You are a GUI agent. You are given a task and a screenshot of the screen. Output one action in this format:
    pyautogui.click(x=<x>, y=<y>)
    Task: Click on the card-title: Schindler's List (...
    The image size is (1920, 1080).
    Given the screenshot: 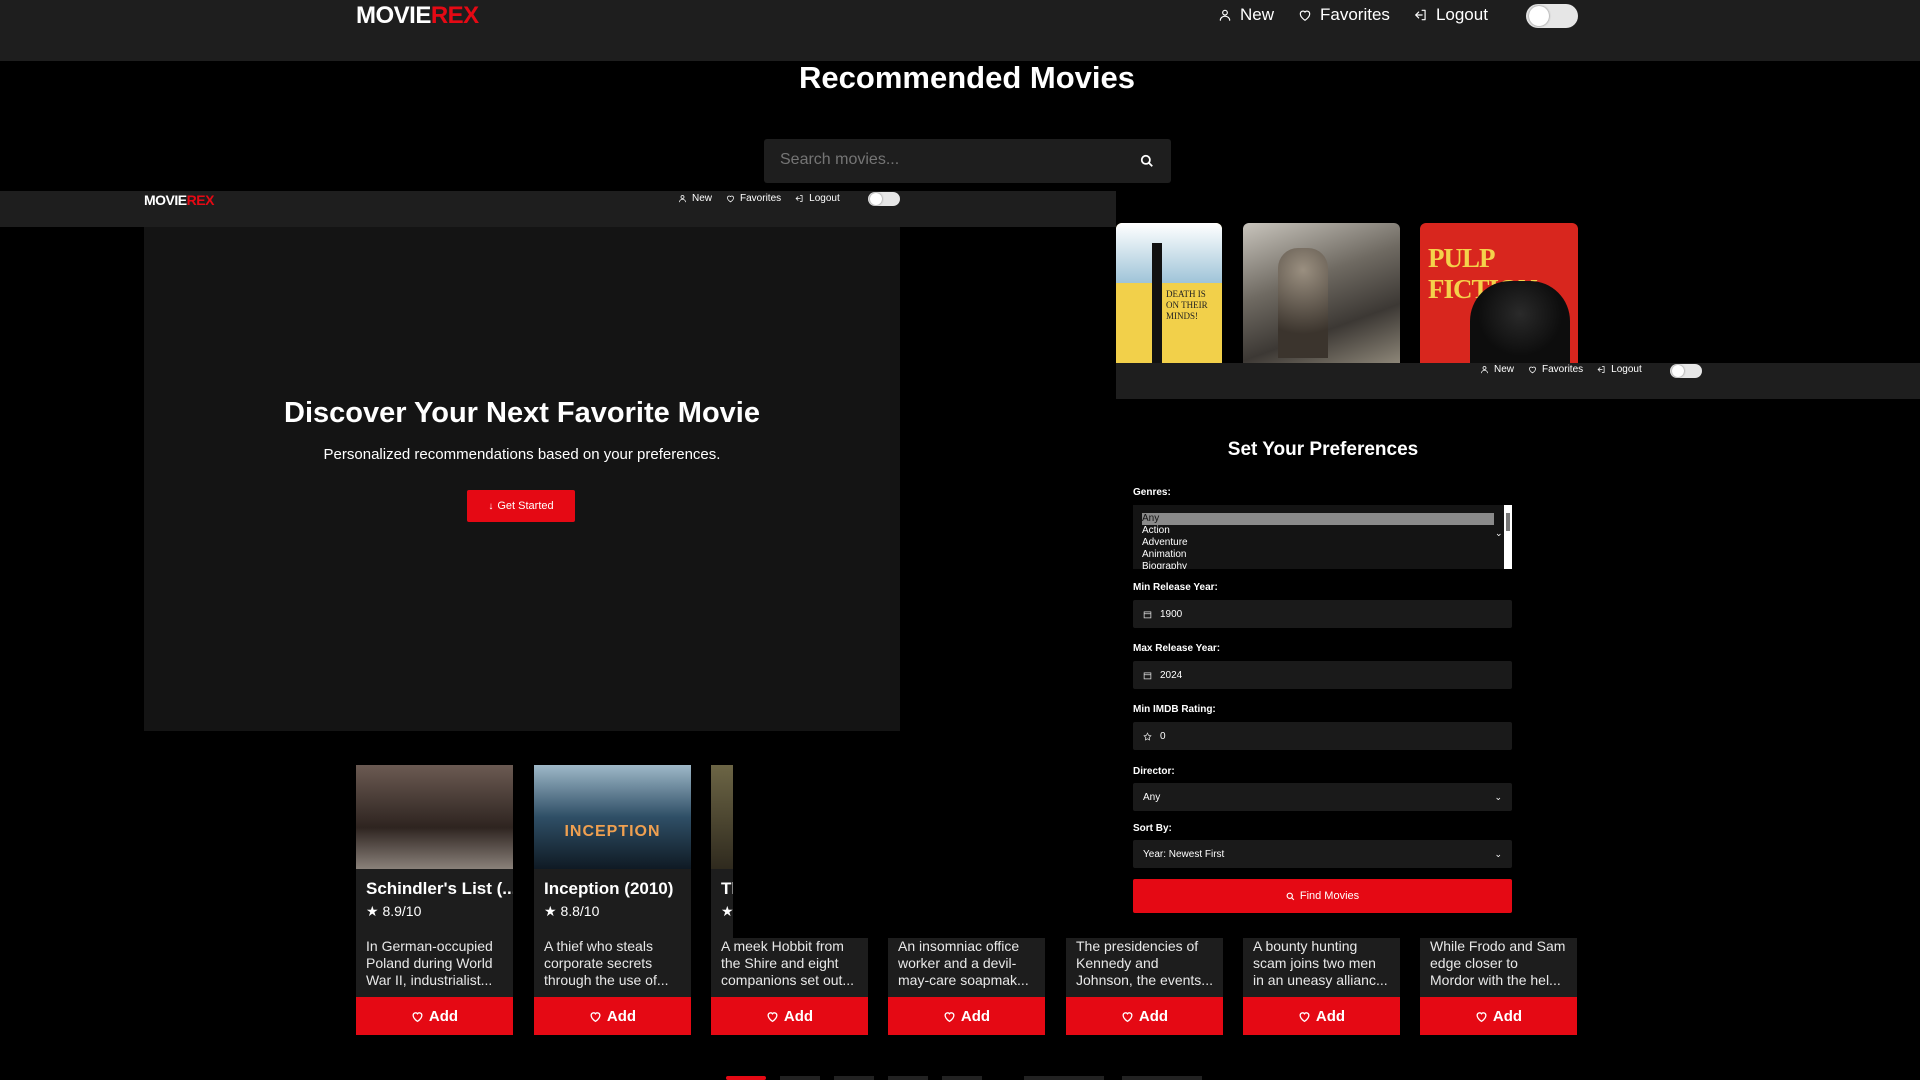 What is the action you would take?
    pyautogui.click(x=439, y=888)
    